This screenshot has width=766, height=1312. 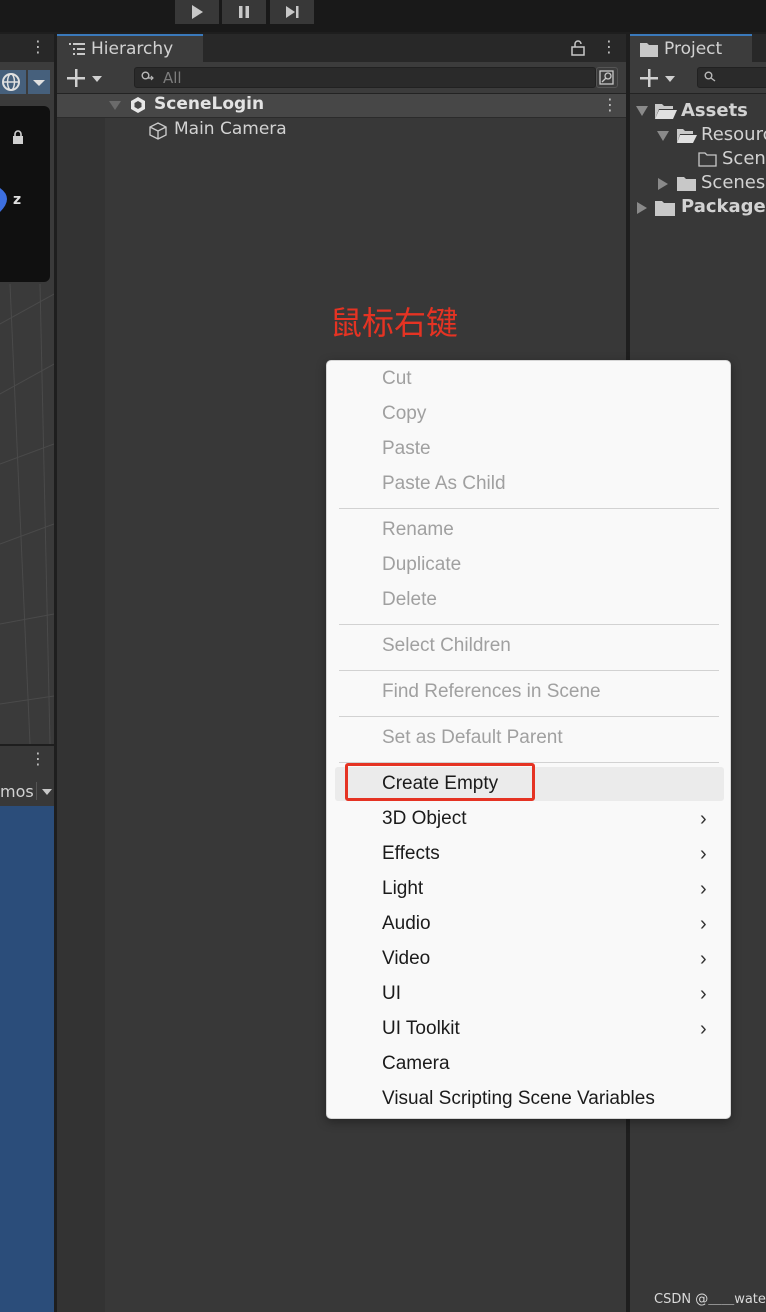 I want to click on cube-icon, so click(x=158, y=131).